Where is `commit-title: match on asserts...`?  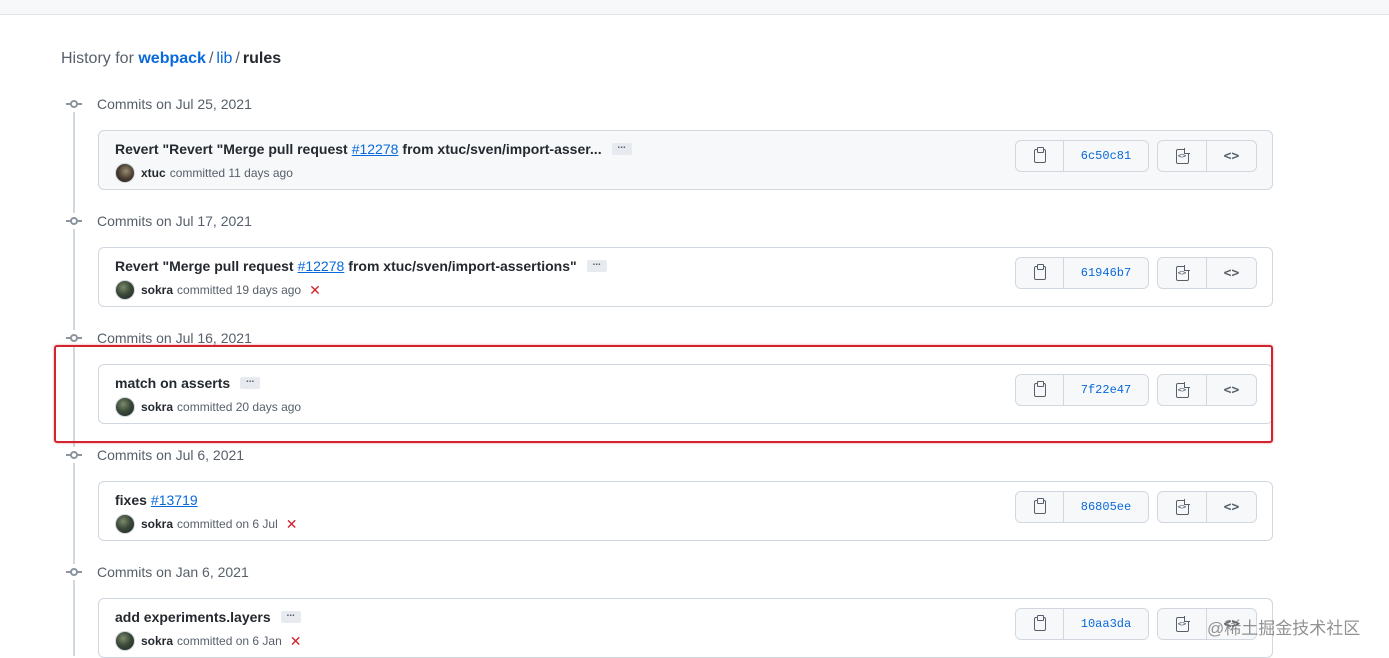
commit-title: match on asserts... is located at coordinates (188, 383).